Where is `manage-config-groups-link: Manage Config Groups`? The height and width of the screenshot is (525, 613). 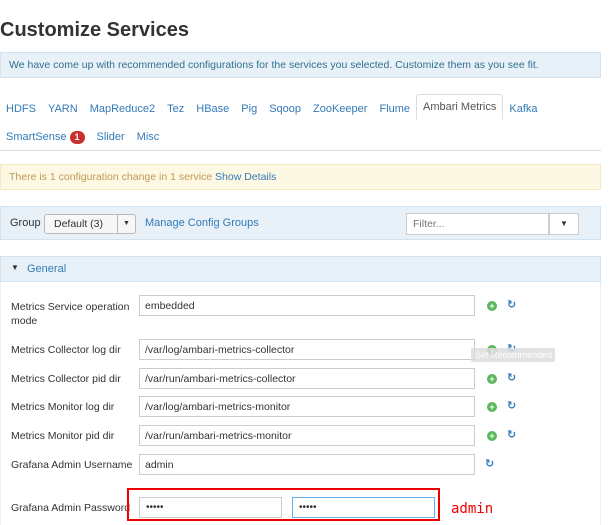
manage-config-groups-link: Manage Config Groups is located at coordinates (202, 223).